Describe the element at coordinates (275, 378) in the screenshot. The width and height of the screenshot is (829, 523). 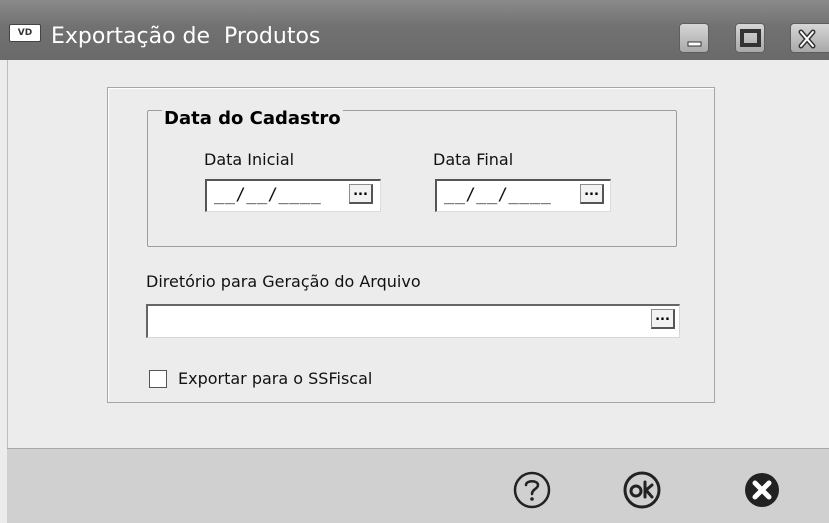
I see `export-ssfiscal-label: Exportar para o SSFiscal` at that location.